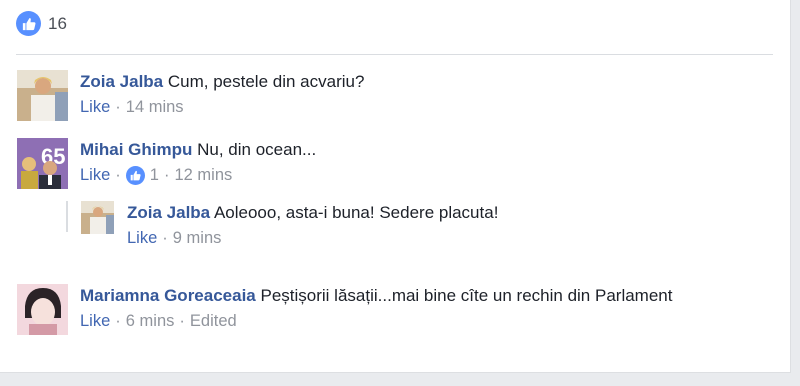 Image resolution: width=800 pixels, height=386 pixels. What do you see at coordinates (67, 216) in the screenshot?
I see `reply-thread-line` at bounding box center [67, 216].